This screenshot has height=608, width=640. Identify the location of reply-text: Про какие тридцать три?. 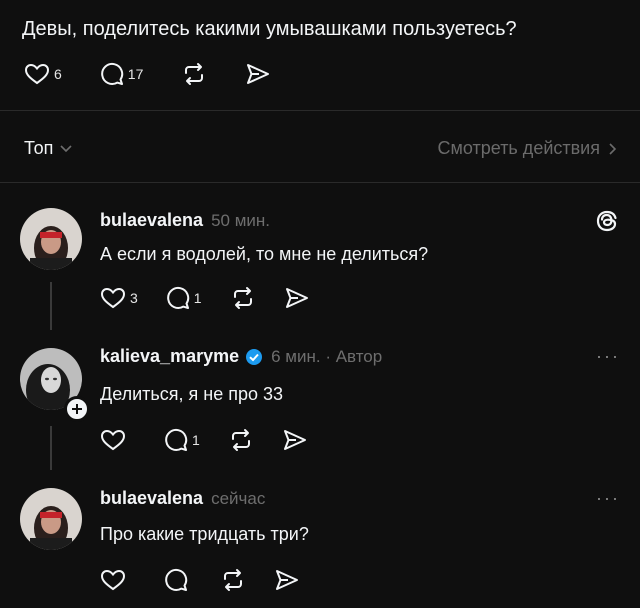
(204, 534).